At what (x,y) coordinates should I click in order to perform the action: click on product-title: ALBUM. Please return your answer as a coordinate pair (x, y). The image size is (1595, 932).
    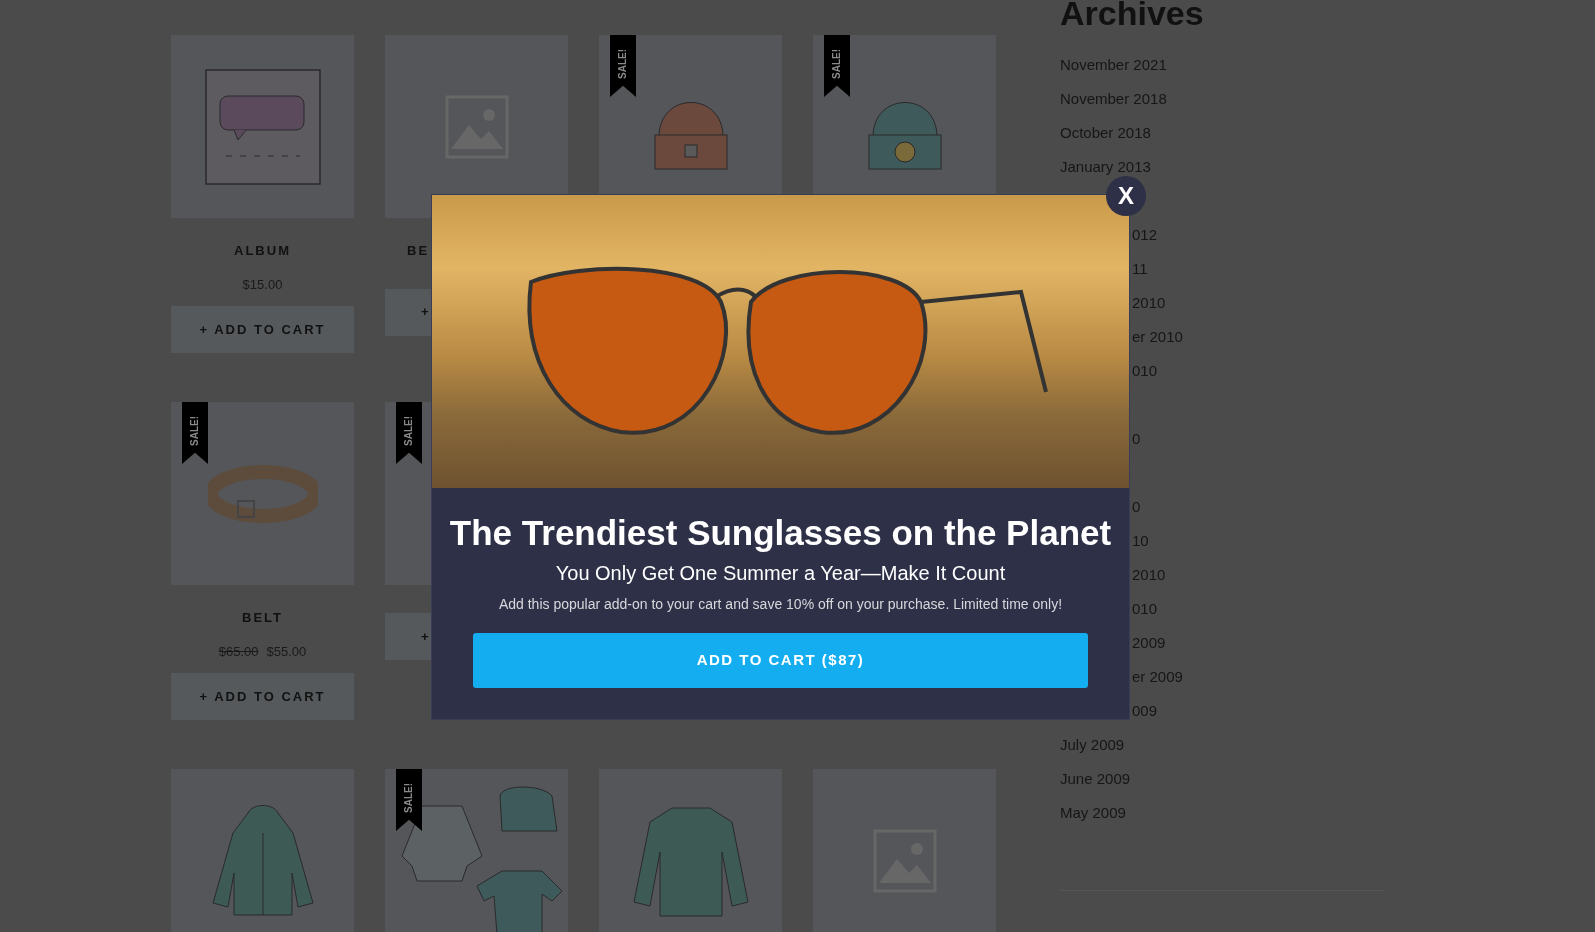
    Looking at the image, I should click on (262, 251).